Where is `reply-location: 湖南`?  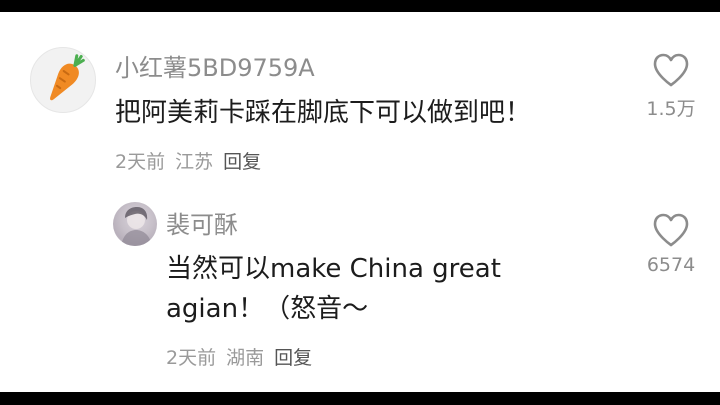
reply-location: 湖南 is located at coordinates (245, 358).